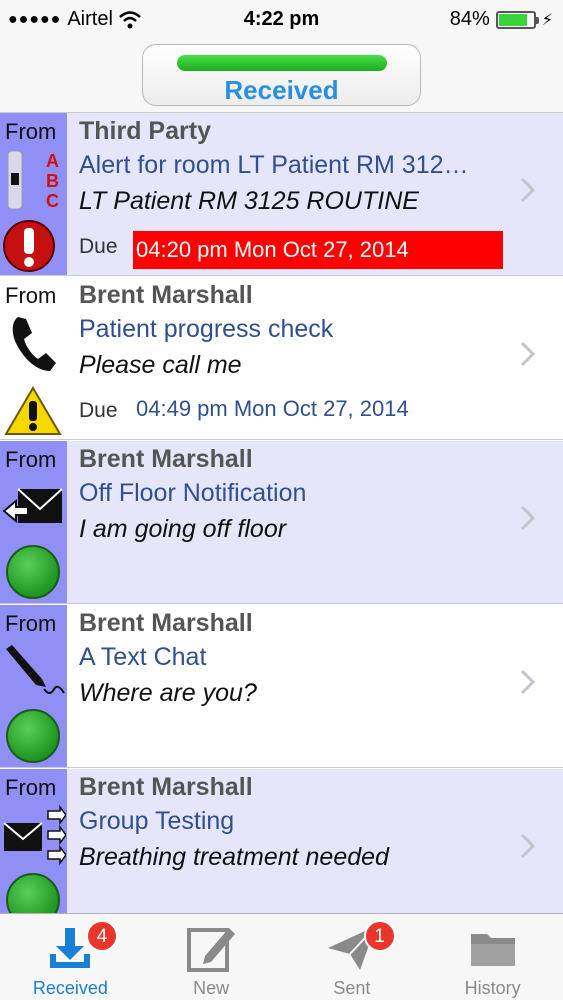 This screenshot has height=1000, width=563. I want to click on tab-label: New, so click(211, 988).